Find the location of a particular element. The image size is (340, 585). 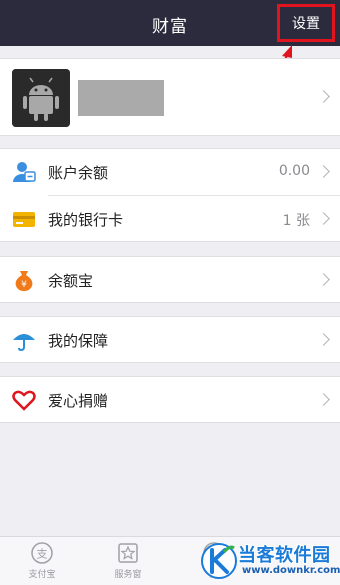

tab-service-window-label: 服务窗 is located at coordinates (128, 575).